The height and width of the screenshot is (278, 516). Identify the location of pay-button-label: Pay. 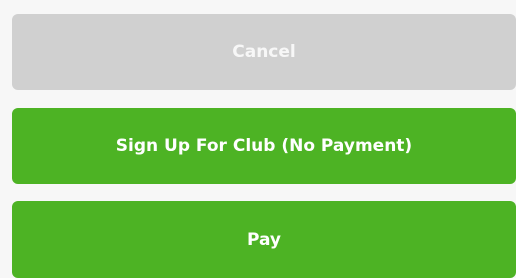
(264, 239).